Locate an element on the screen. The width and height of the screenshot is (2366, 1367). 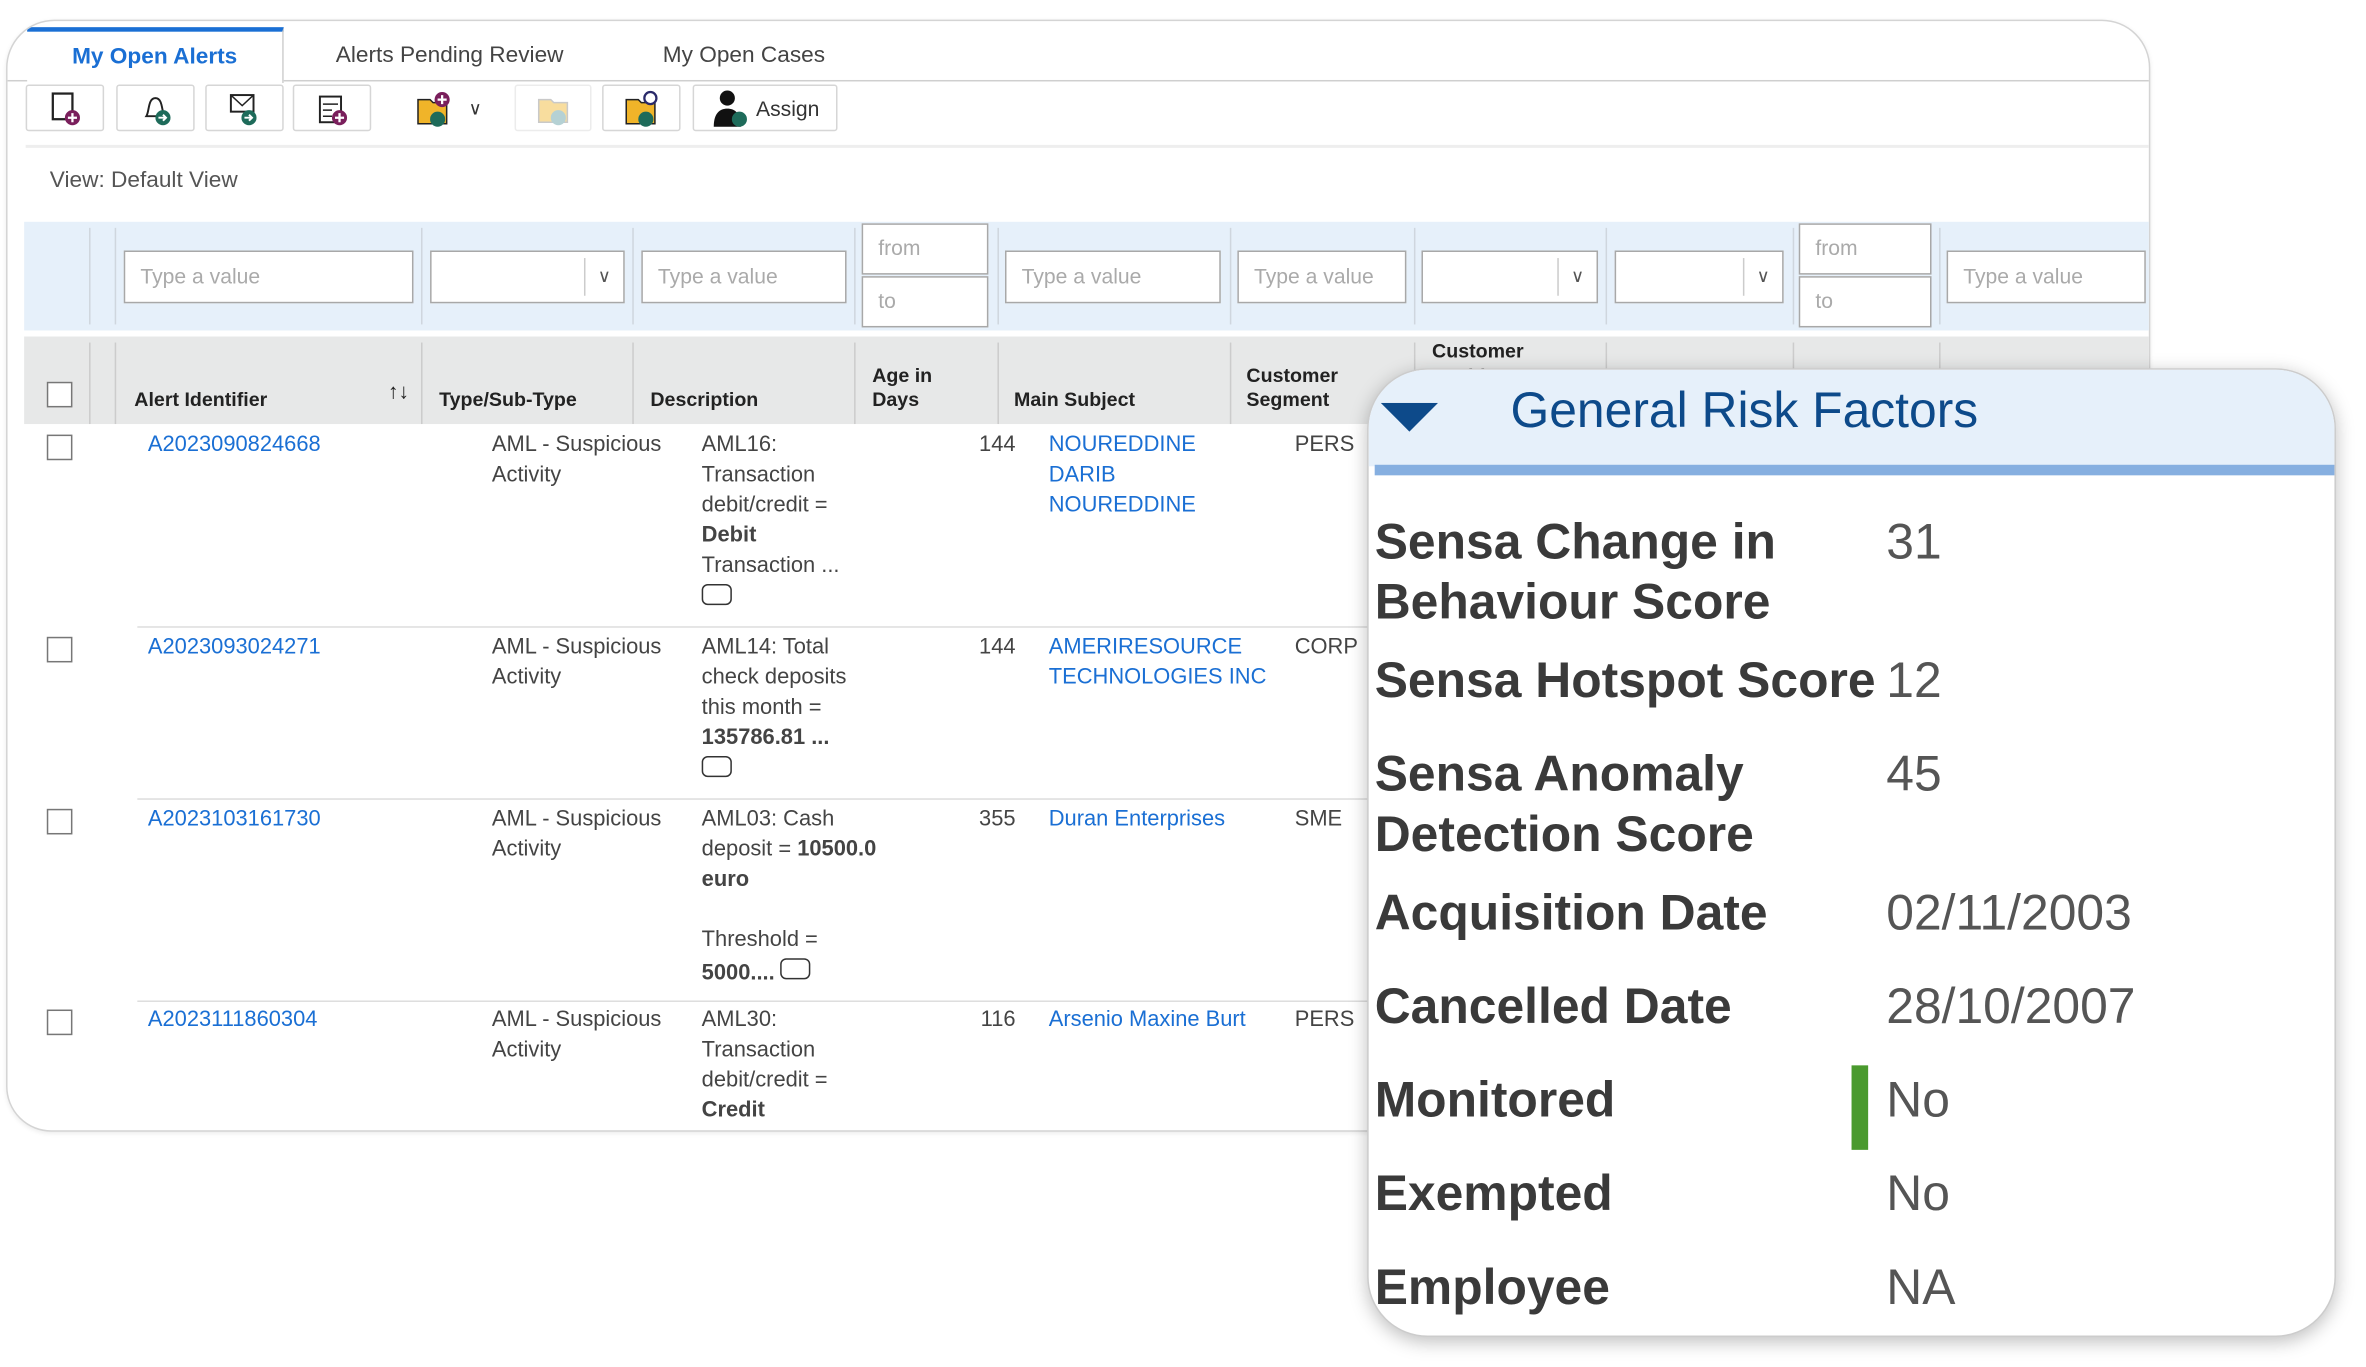
main-subject-link: AMERIRESOURCE TECHNOLOGIES INC is located at coordinates (1162, 662).